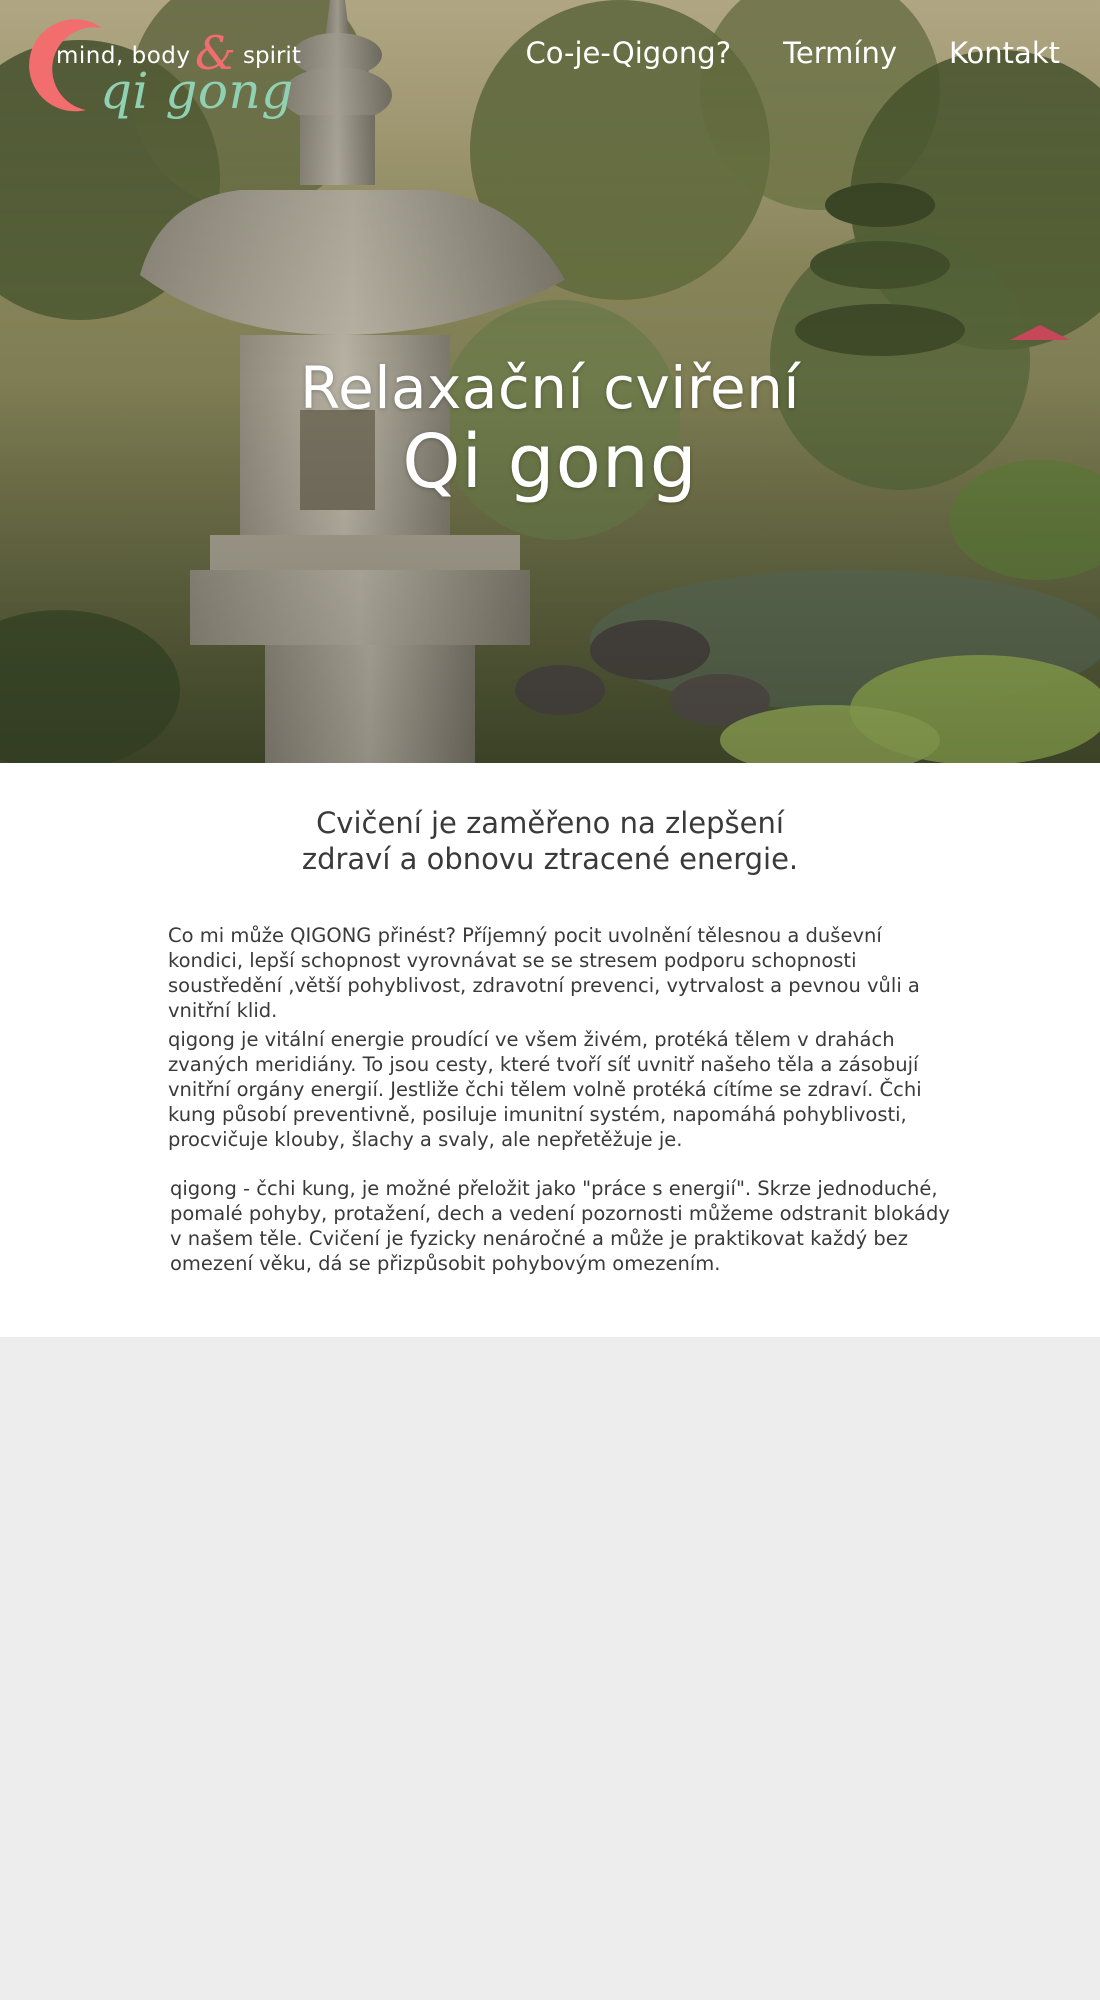 The width and height of the screenshot is (1100, 2000). Describe the element at coordinates (65, 65) in the screenshot. I see `logo-swoosh-icon` at that location.